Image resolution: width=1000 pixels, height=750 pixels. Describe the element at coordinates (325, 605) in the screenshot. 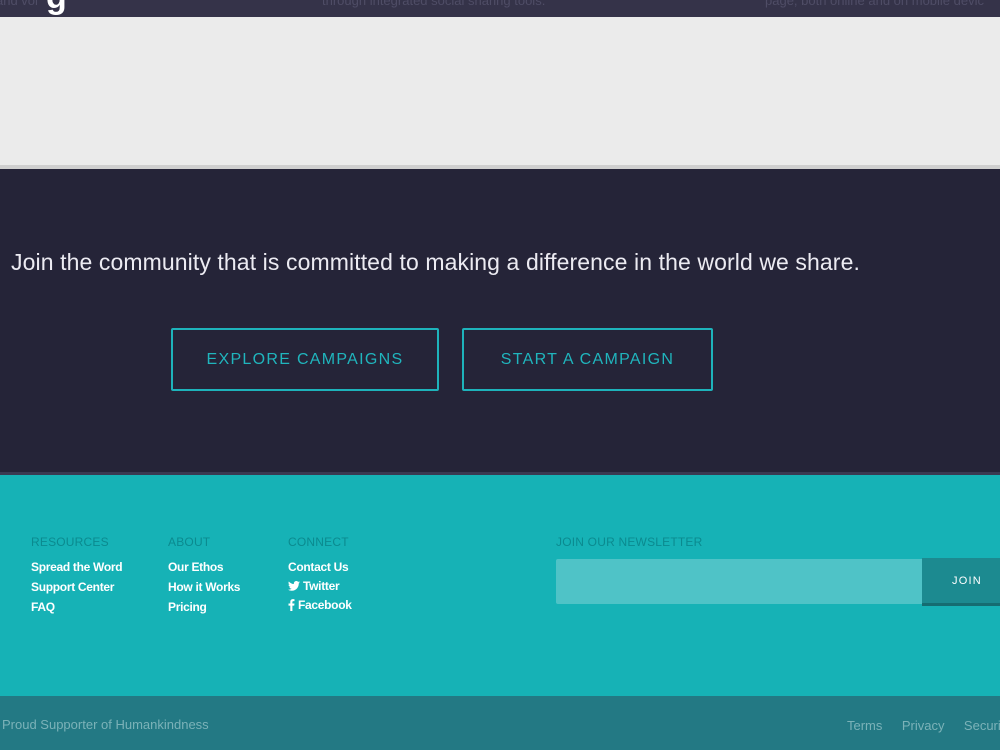

I see `footer-link-facebook-label: Facebook` at that location.